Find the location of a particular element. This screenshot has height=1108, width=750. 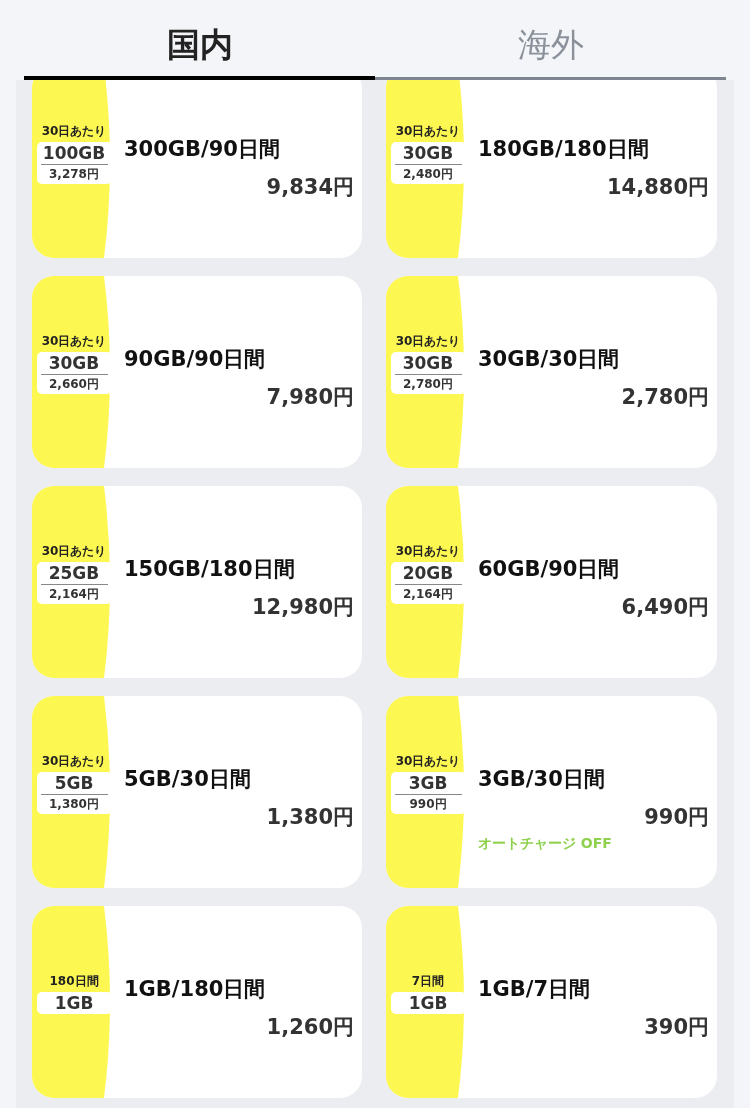

plan-title: 150GB/180日間 is located at coordinates (210, 569).